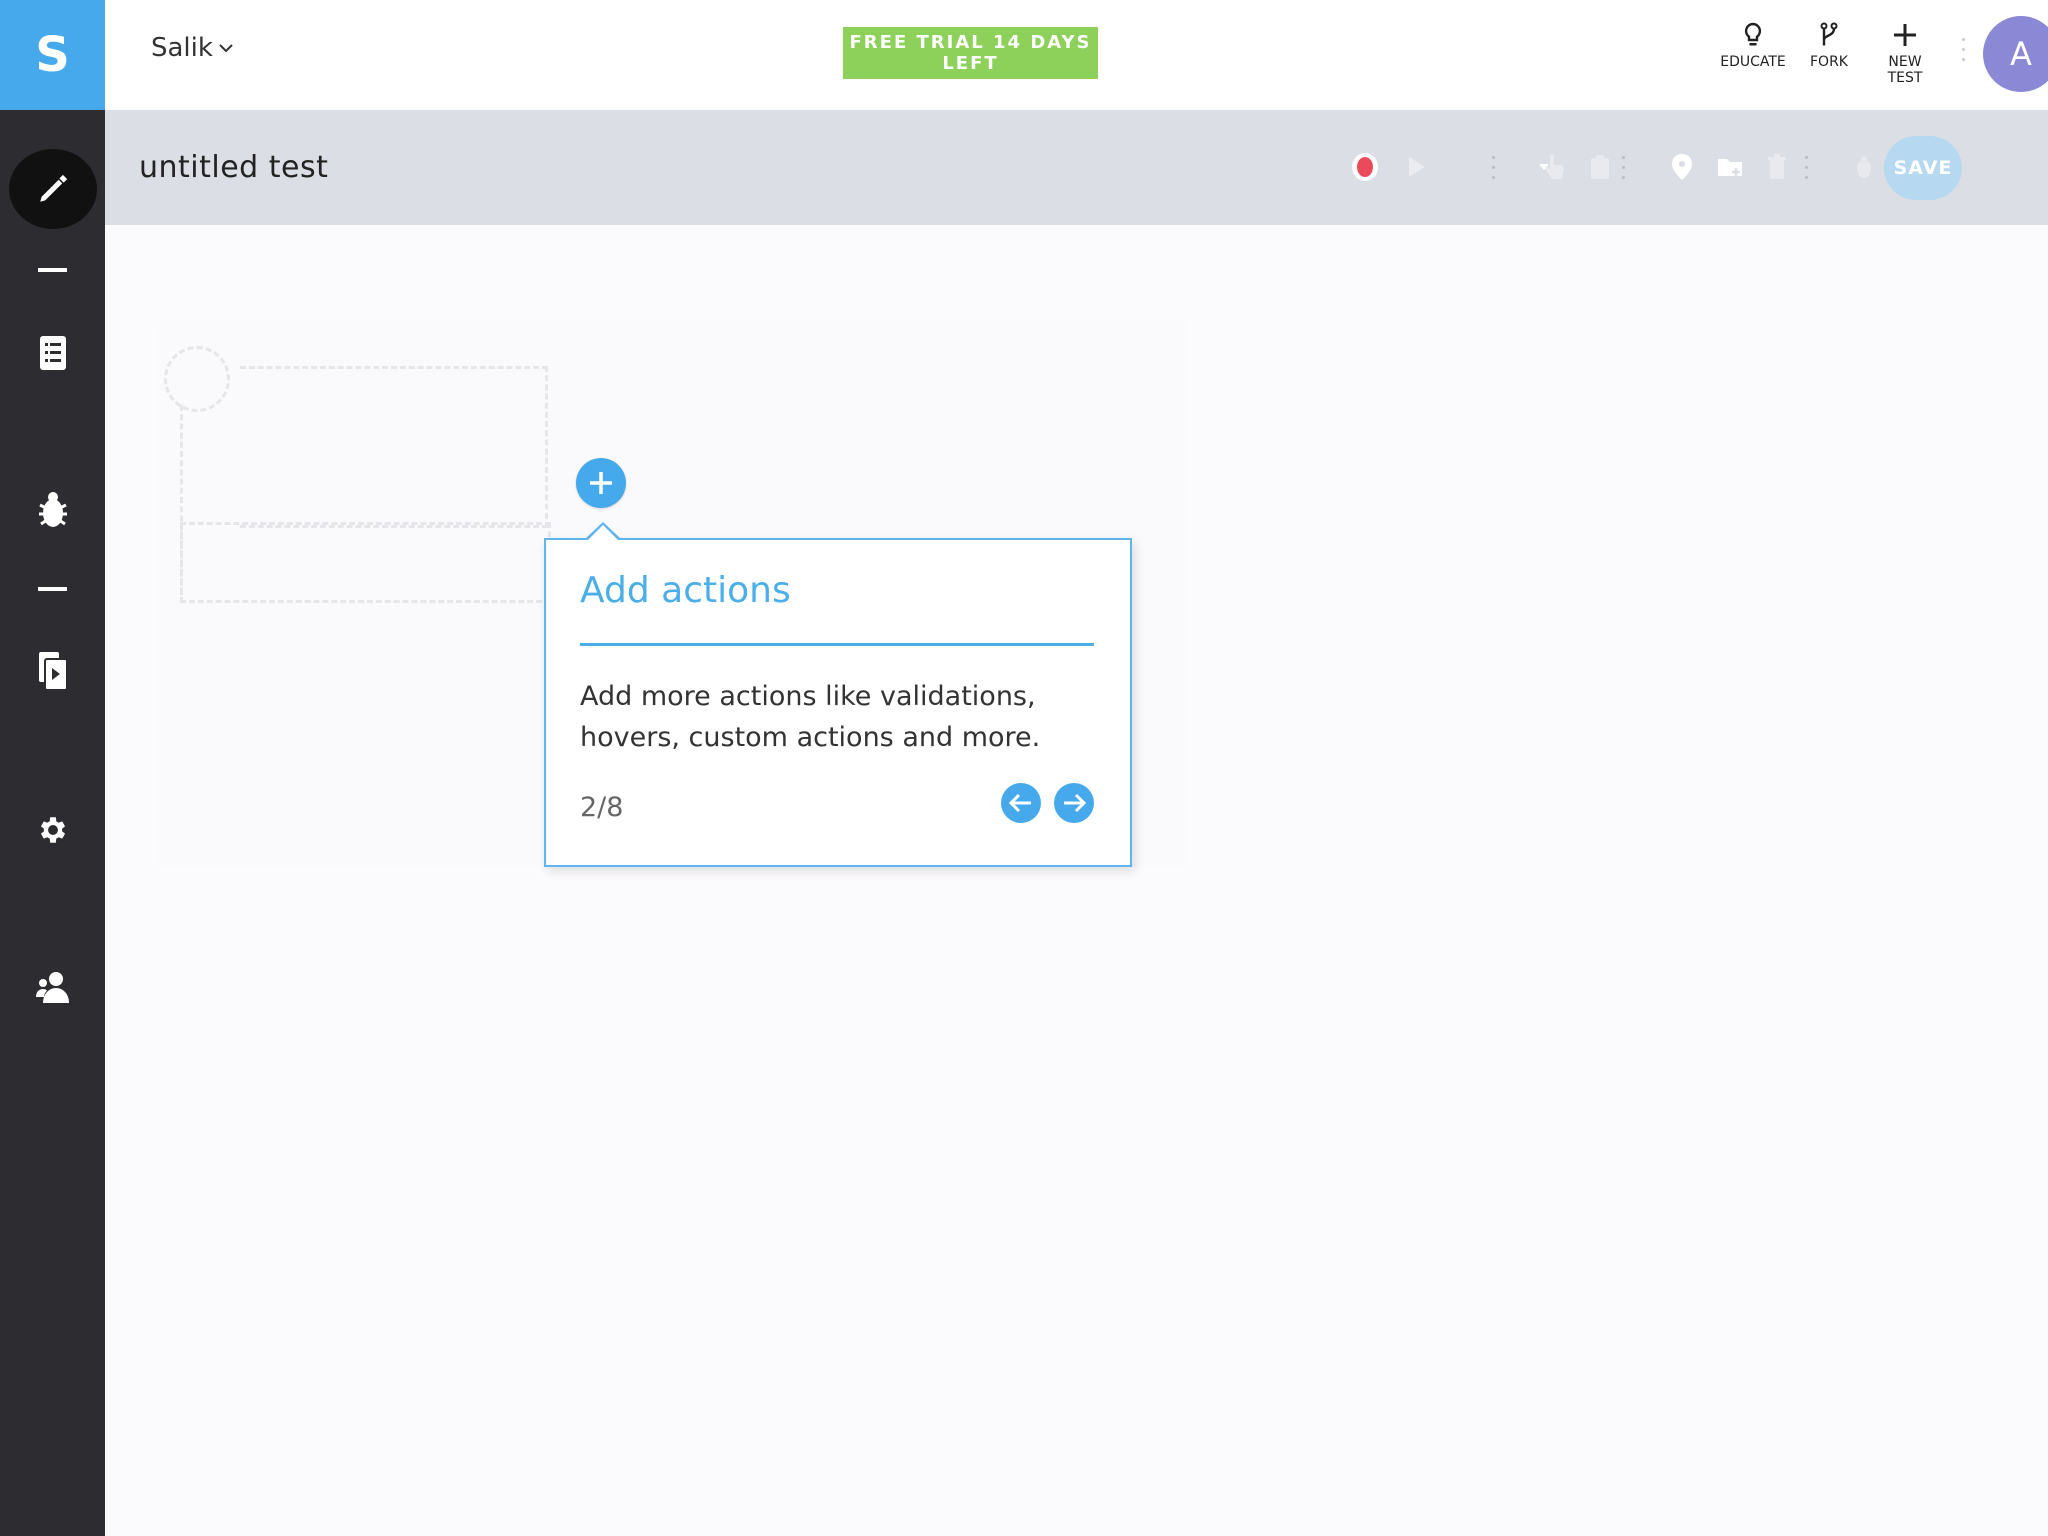  I want to click on step-placeholder-circle, so click(197, 379).